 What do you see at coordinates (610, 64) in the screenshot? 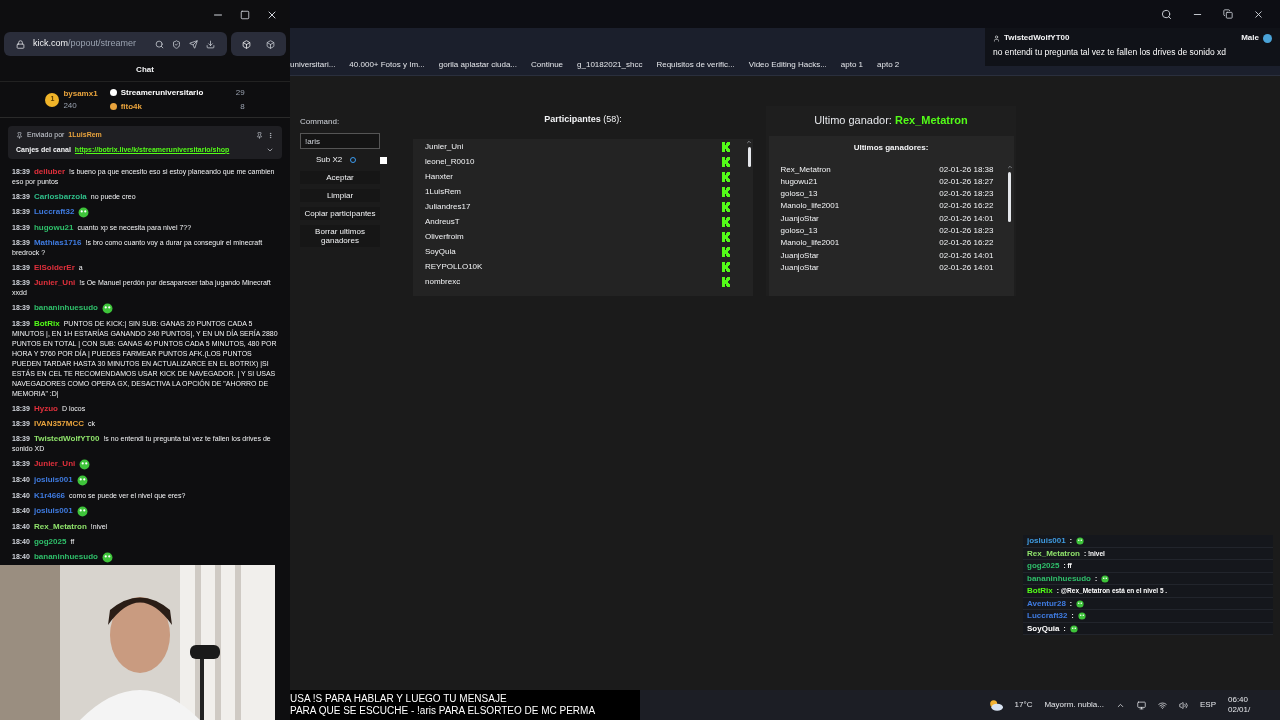
I see `bookmark: g_10182021_shcc` at bounding box center [610, 64].